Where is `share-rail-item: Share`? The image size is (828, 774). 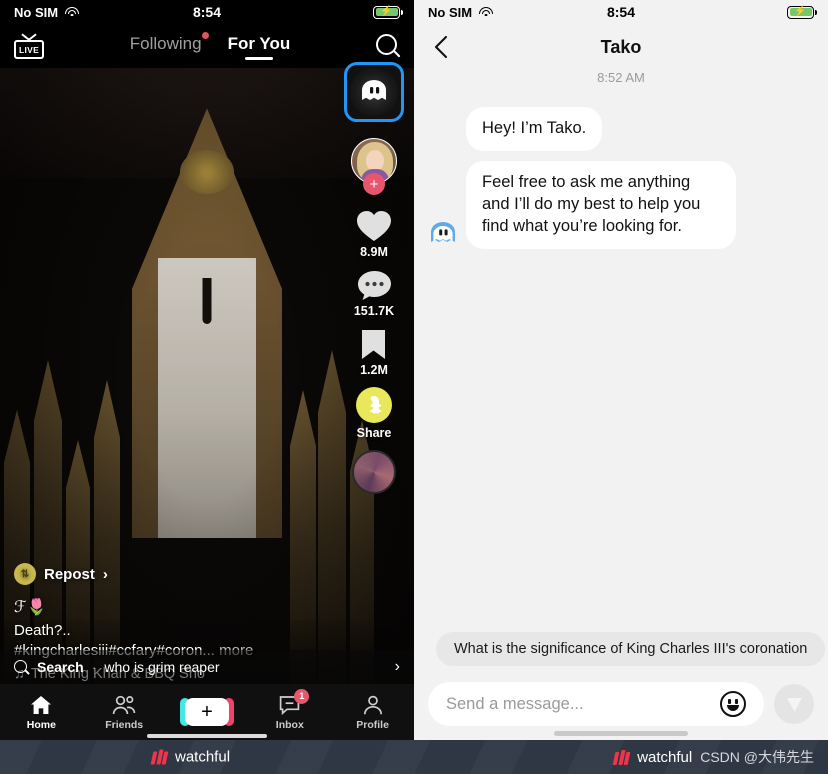 share-rail-item: Share is located at coordinates (374, 413).